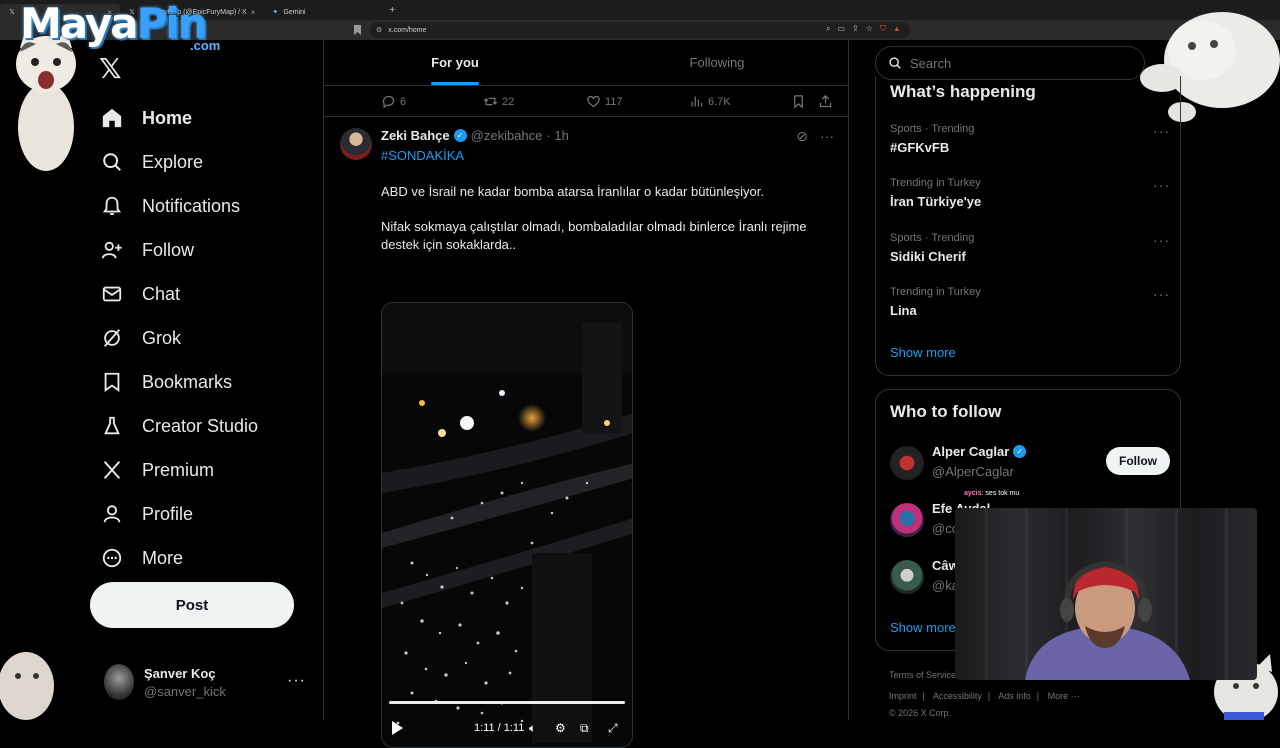 This screenshot has width=1280, height=748. Describe the element at coordinates (397, 728) in the screenshot. I see `play-icon` at that location.